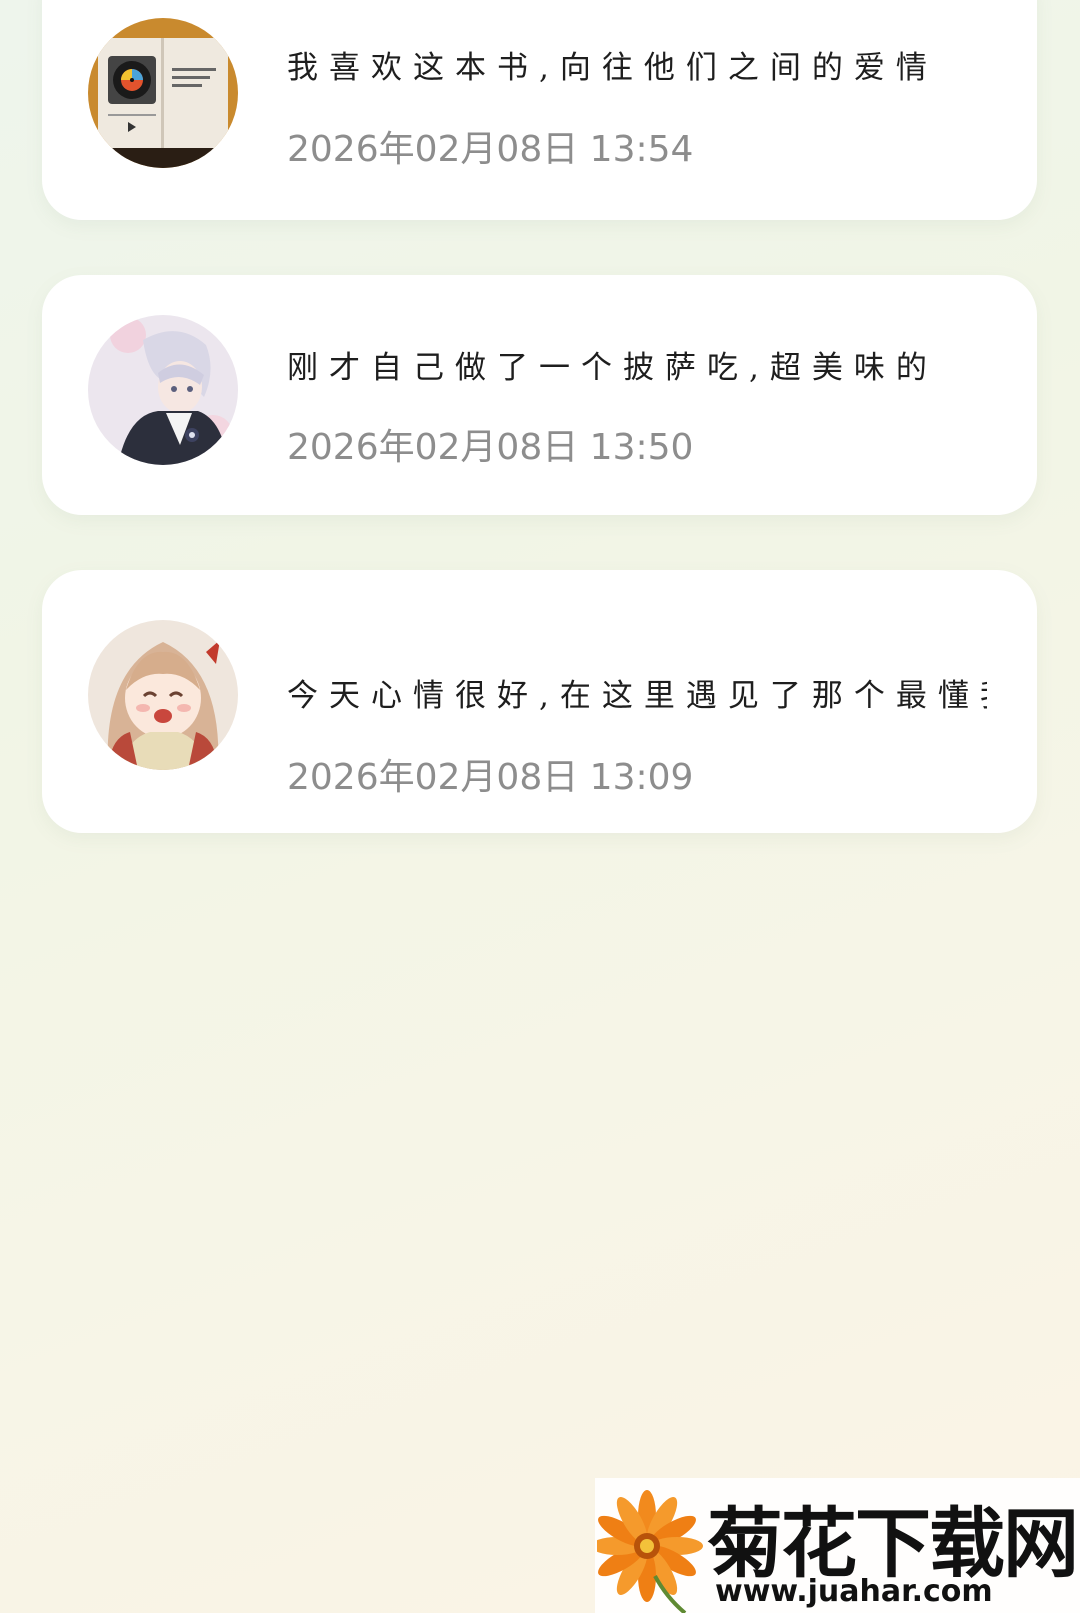 This screenshot has width=1080, height=1613. I want to click on anime-girl-avatar-icon, so click(163, 695).